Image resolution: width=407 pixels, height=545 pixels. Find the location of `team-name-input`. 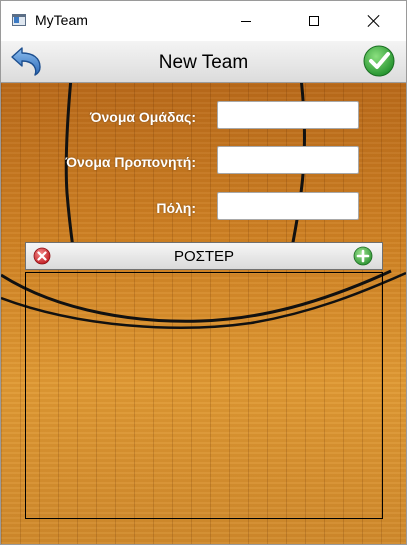

team-name-input is located at coordinates (288, 115).